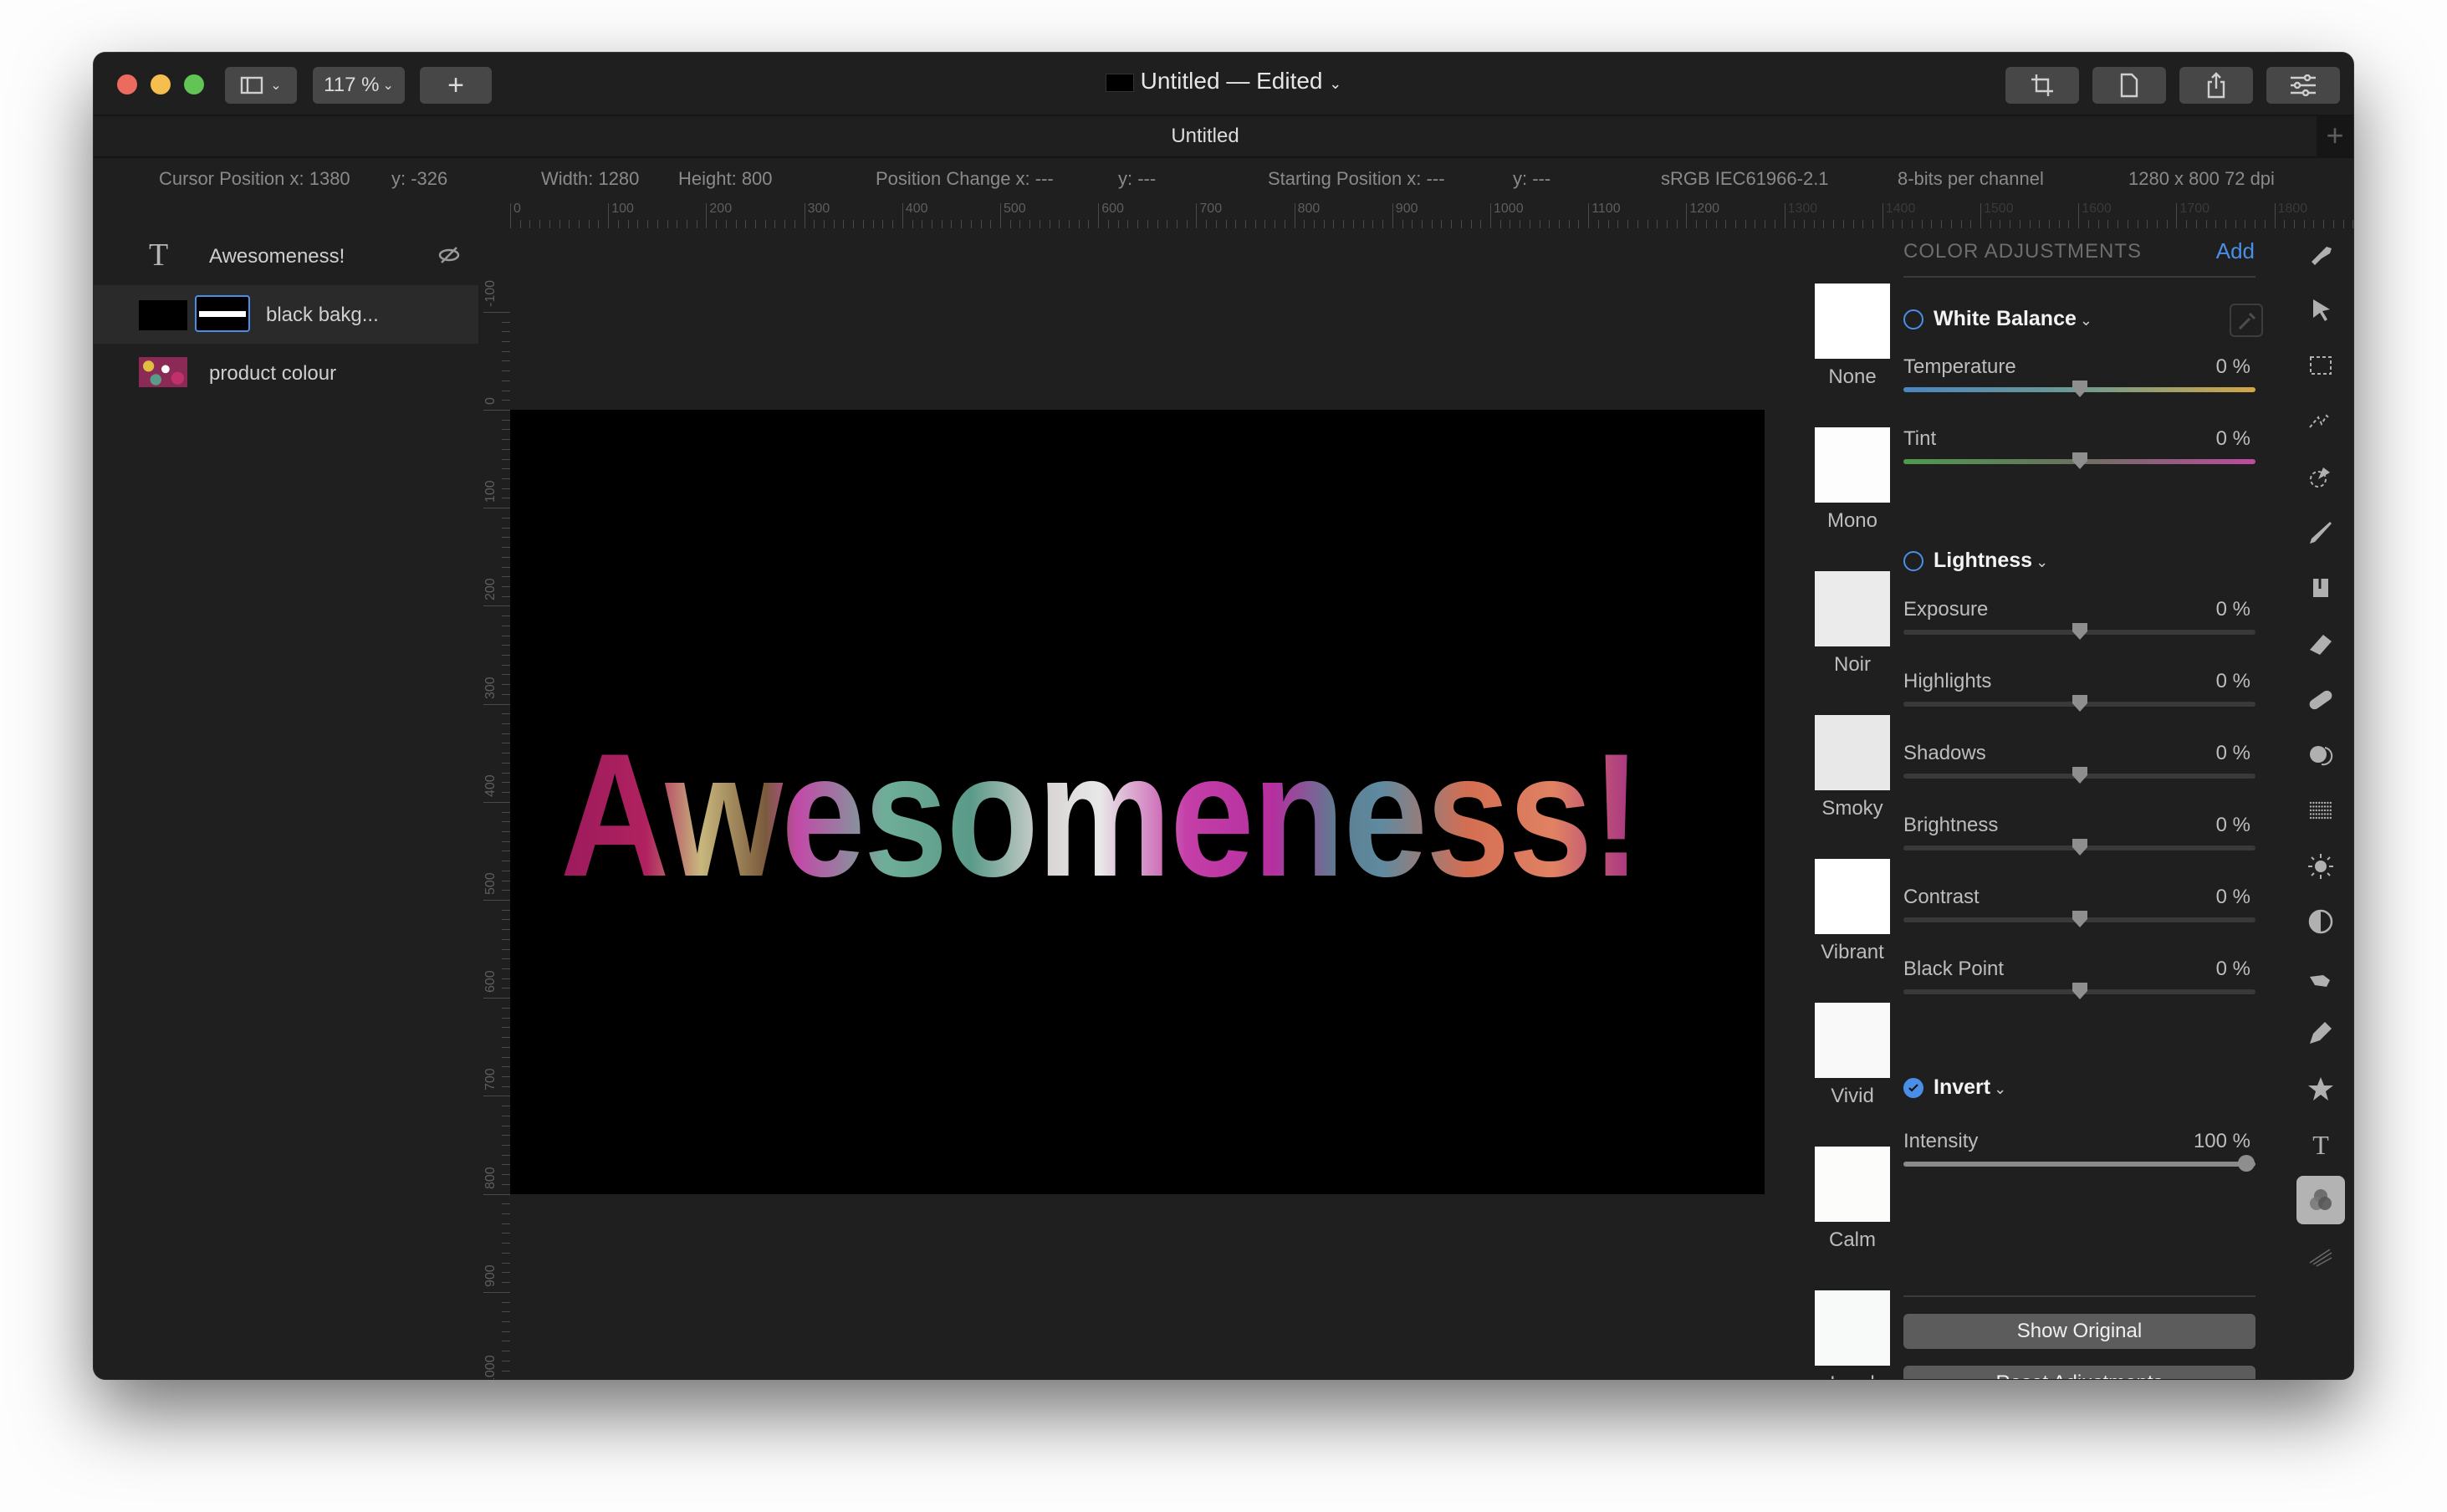  I want to click on preset-calm: Calm, so click(1853, 1199).